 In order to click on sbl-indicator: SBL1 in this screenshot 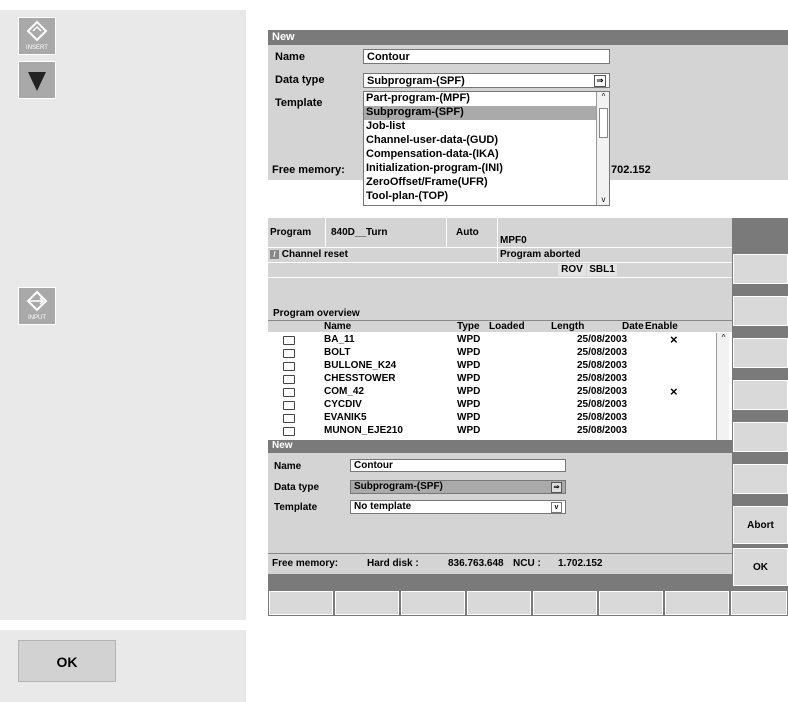, I will do `click(602, 270)`.